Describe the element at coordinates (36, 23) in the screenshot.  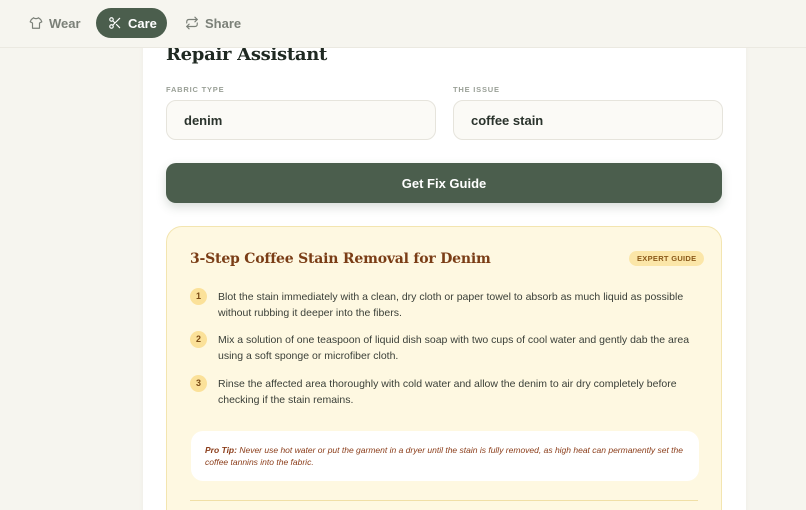
I see `shirt-icon` at that location.